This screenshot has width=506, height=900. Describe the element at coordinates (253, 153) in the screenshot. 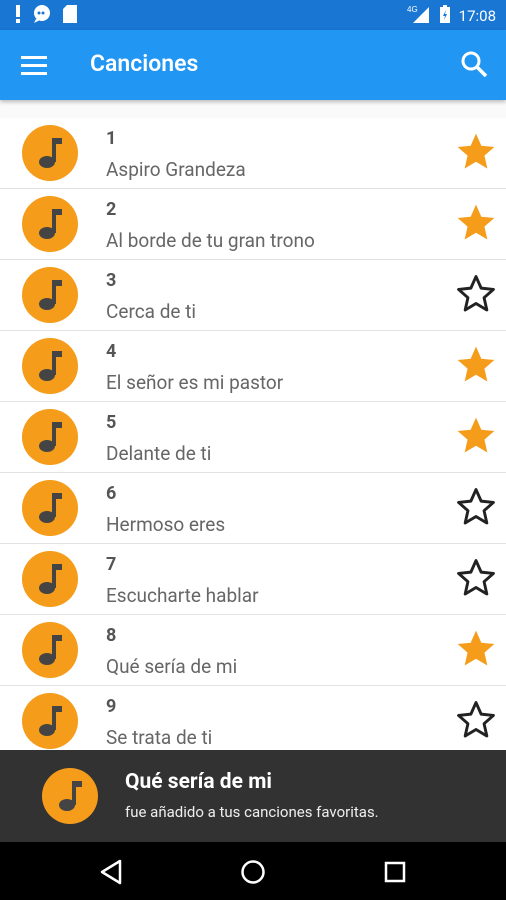

I see `song-row: 1 Aspiro Grandeza` at that location.